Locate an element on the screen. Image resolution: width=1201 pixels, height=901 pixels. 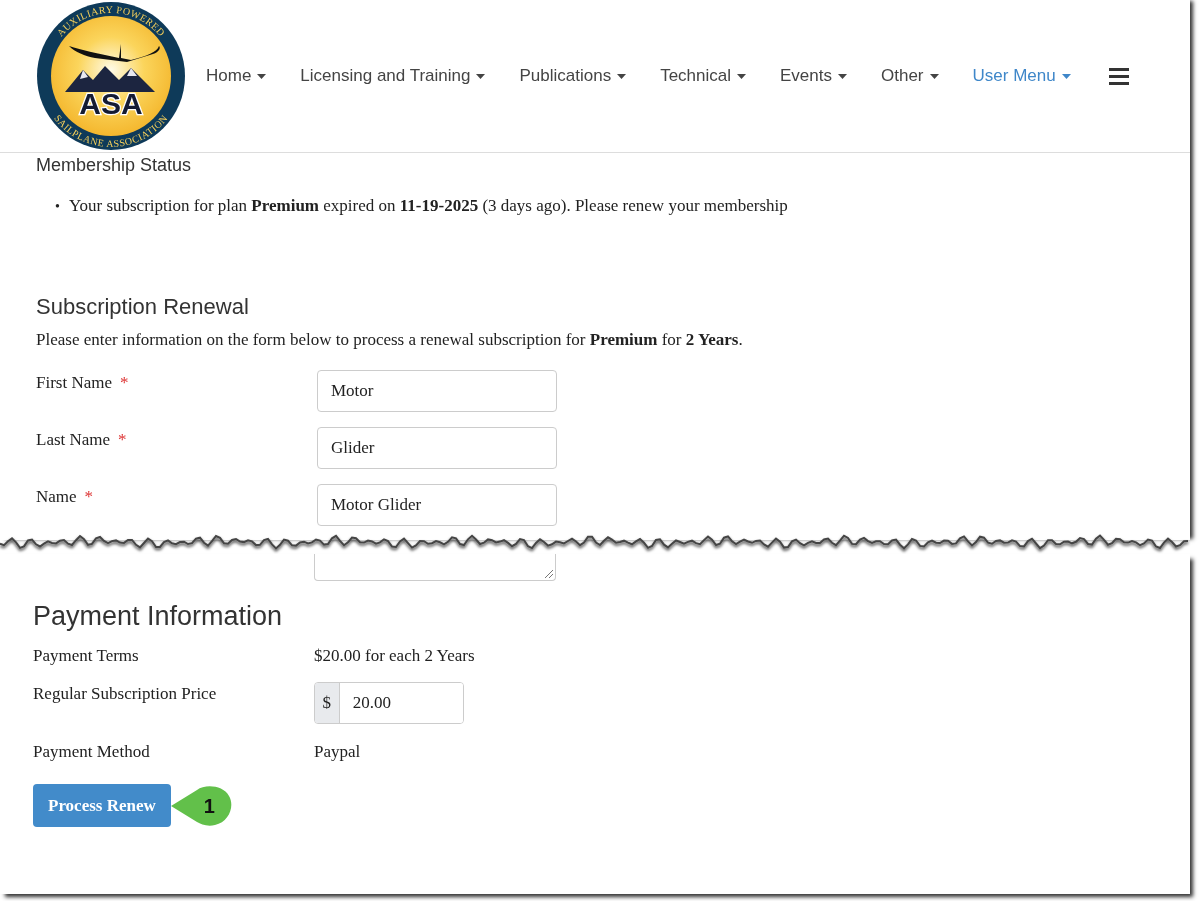
status-message: Your subscription for plan Premium expired on 11-19-2025 (3 days ago). Please renew your membership is located at coordinates (428, 206).